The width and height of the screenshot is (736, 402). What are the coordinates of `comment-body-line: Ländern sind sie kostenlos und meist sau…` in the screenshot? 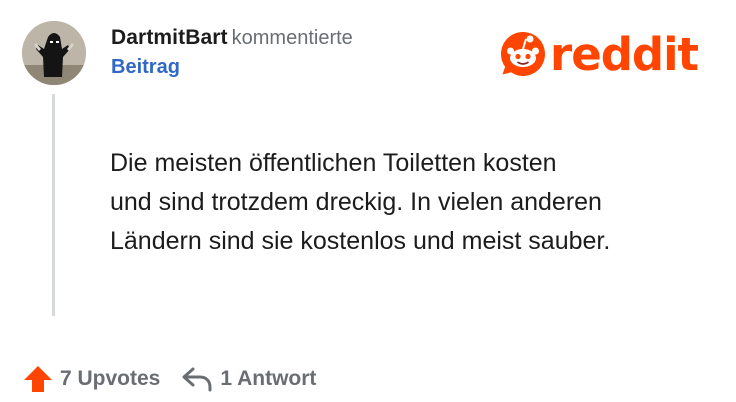 It's located at (360, 241).